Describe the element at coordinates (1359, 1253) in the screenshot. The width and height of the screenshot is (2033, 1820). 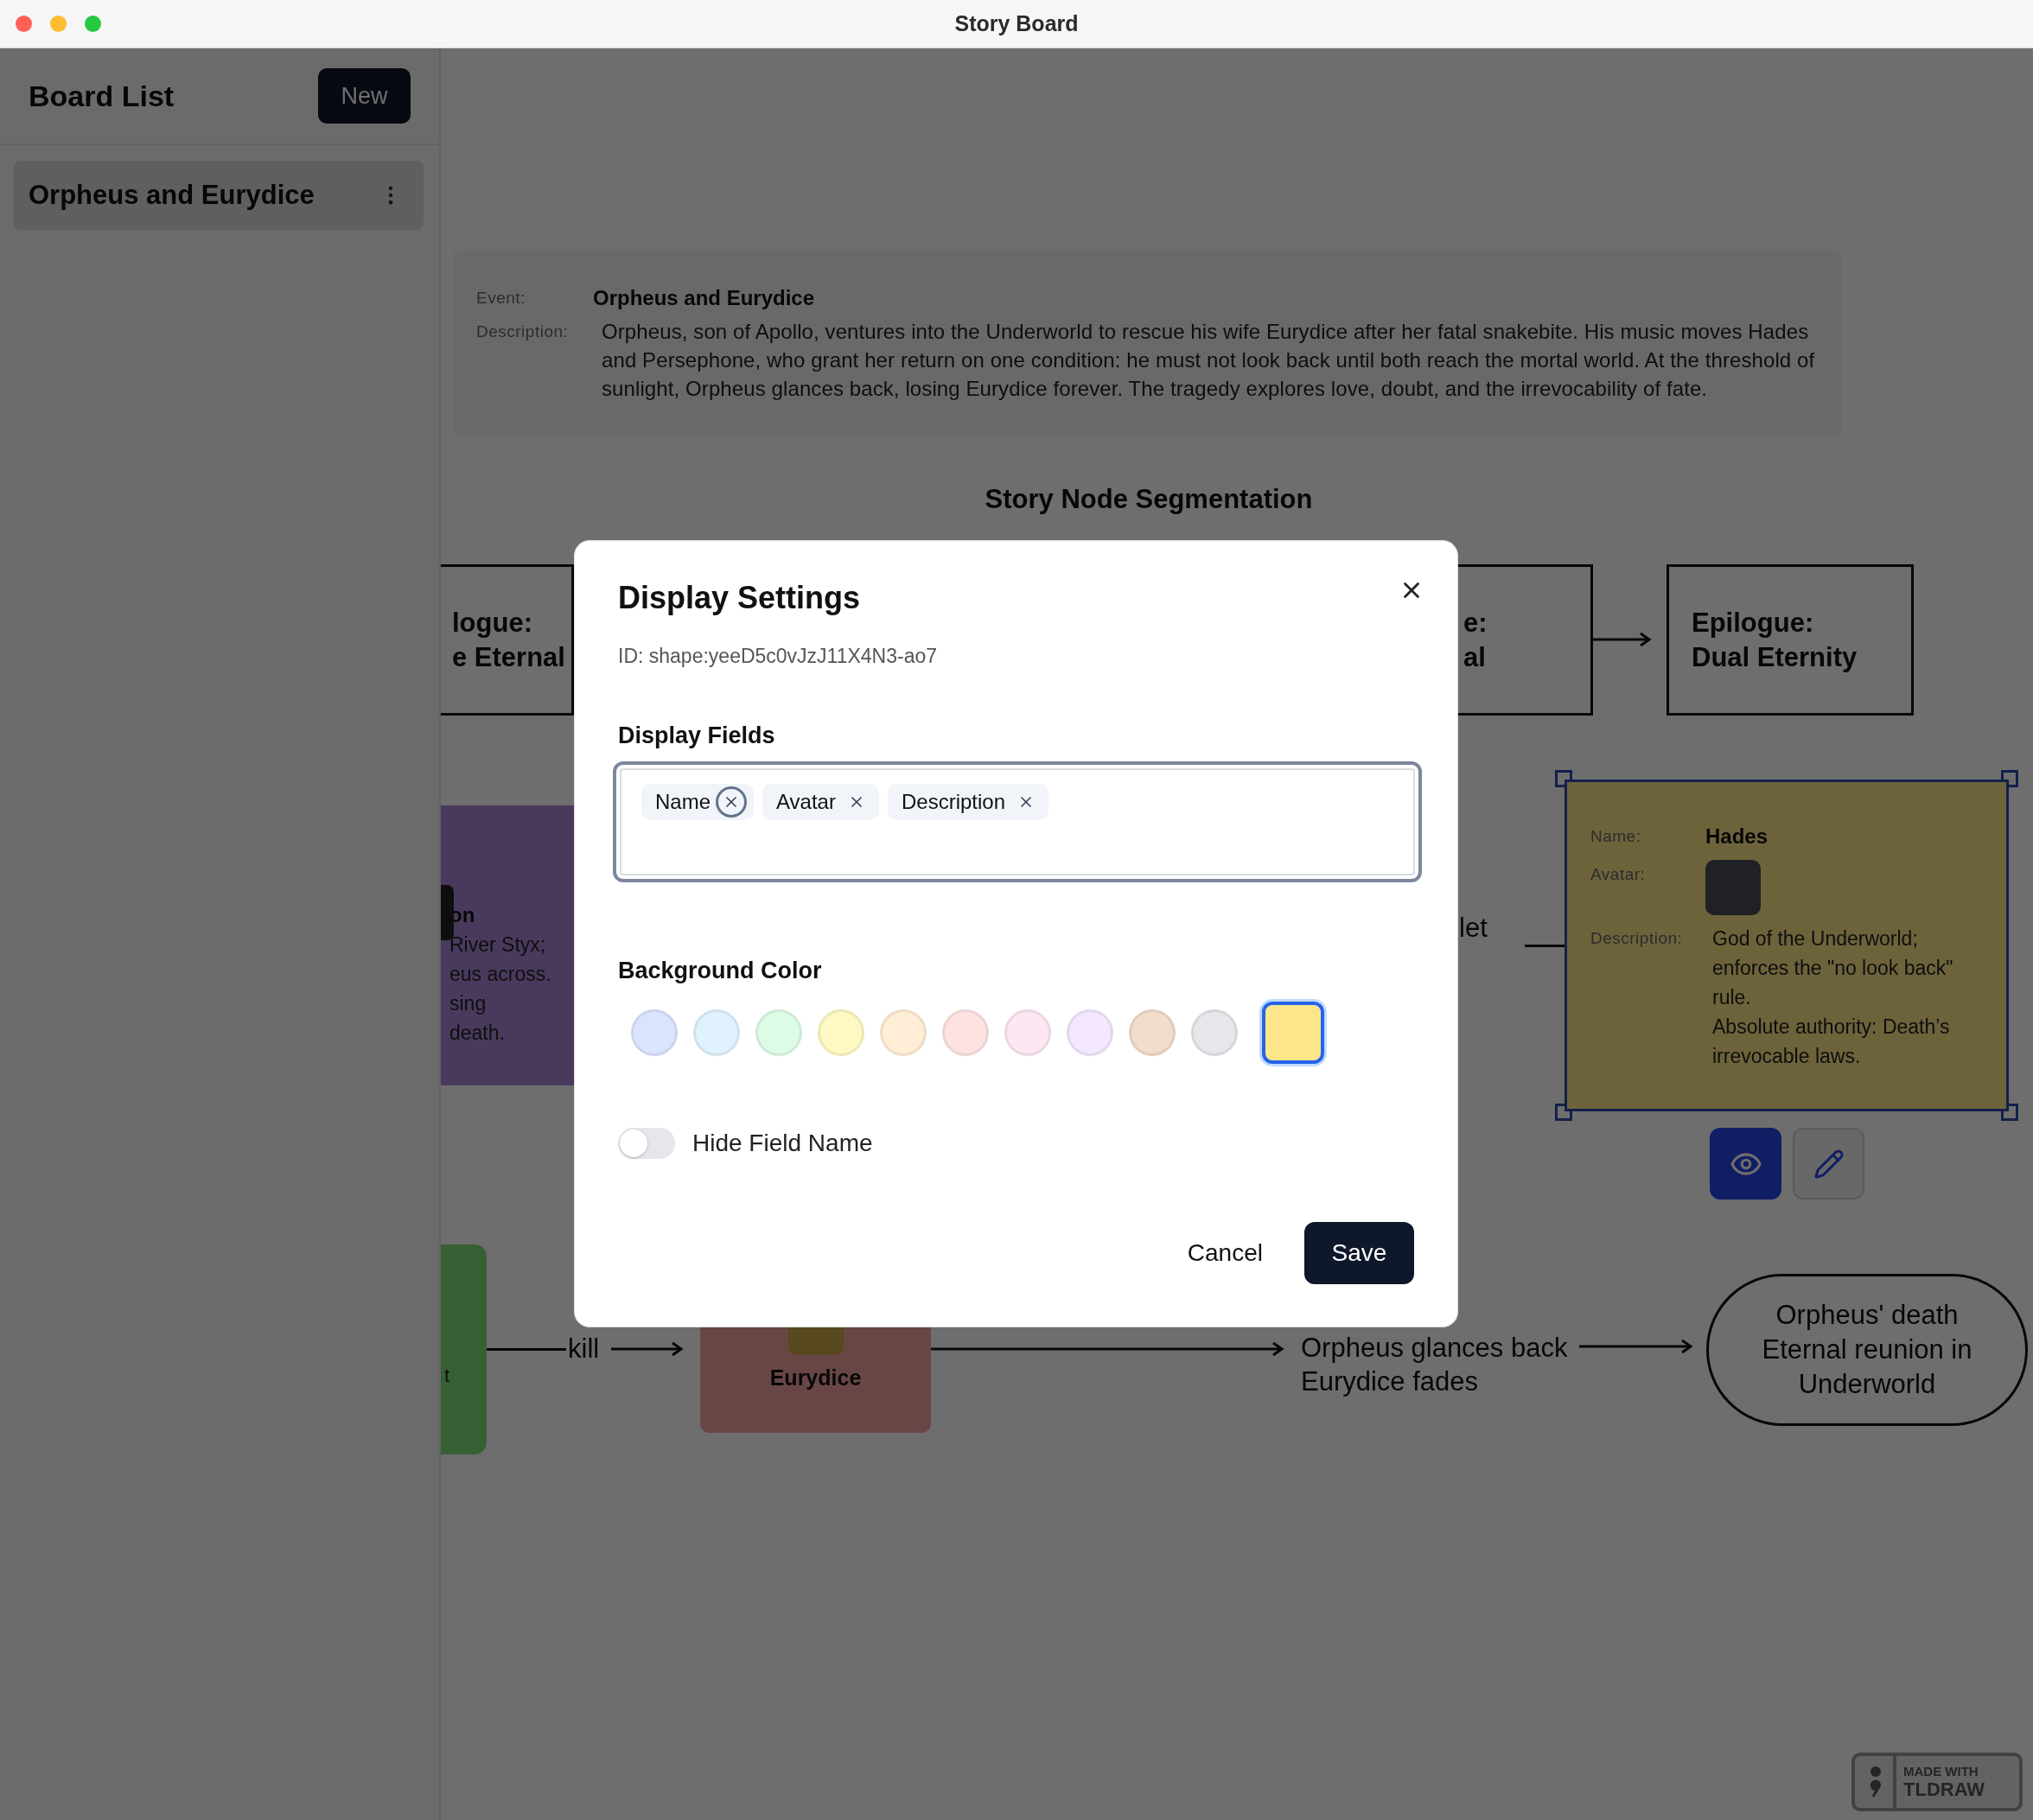
I see `save-button: Save` at that location.